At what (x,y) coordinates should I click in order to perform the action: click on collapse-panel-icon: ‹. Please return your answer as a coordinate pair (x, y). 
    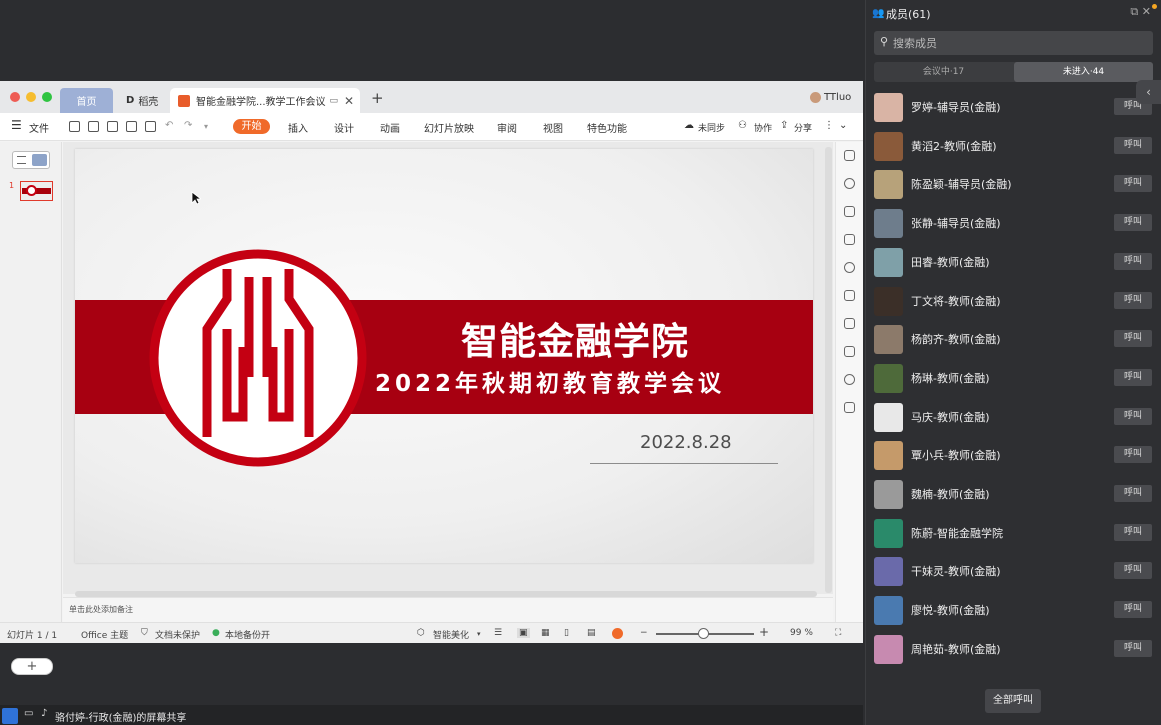
    Looking at the image, I should click on (1148, 92).